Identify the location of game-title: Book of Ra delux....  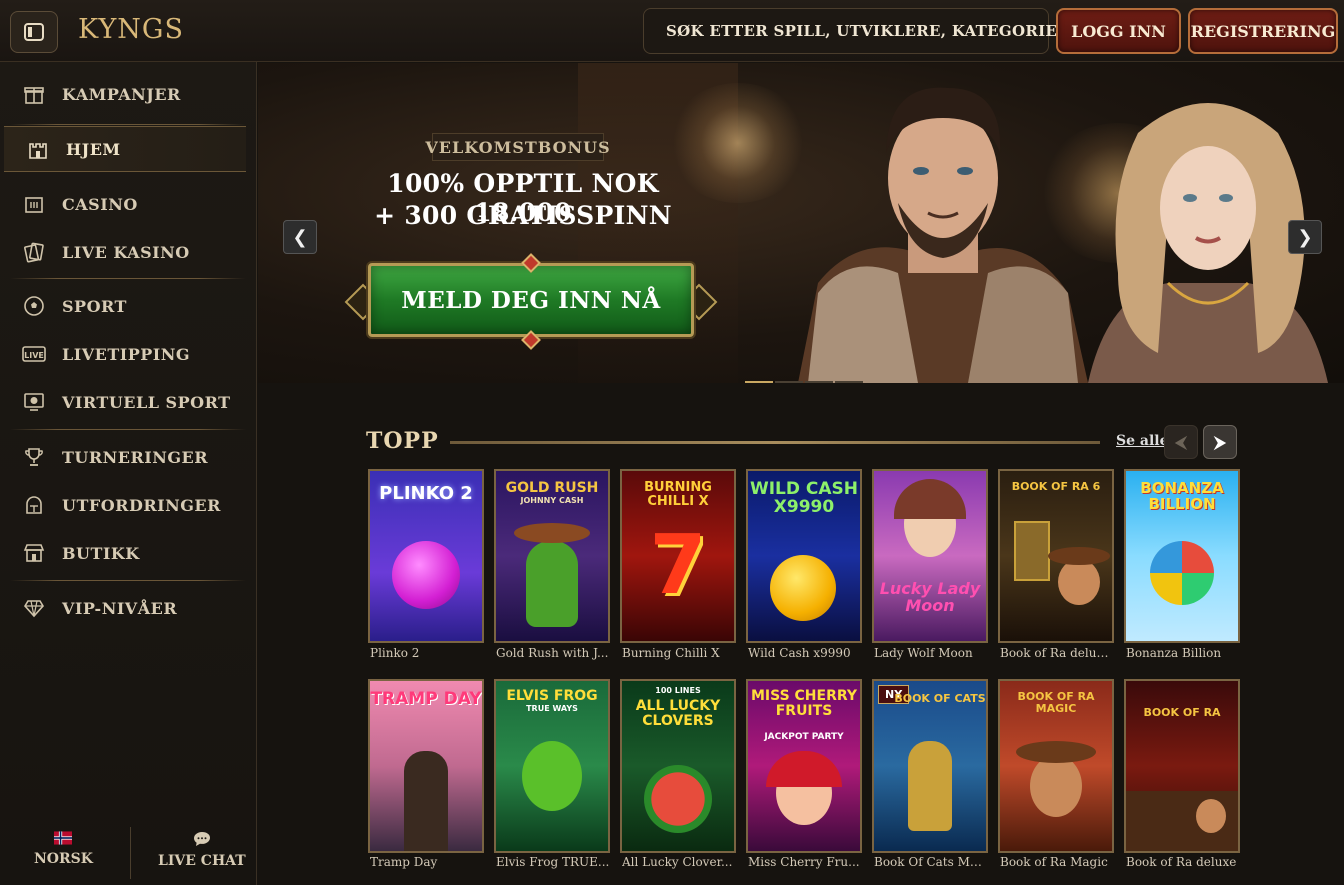
(1057, 653).